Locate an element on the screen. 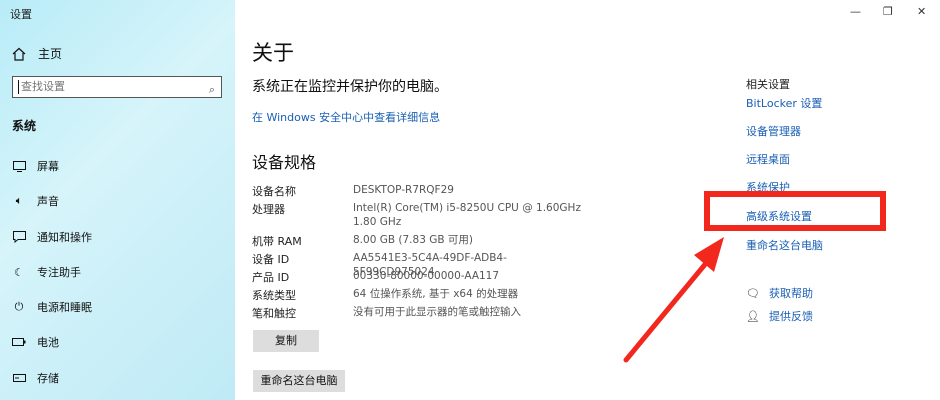 This screenshot has width=940, height=400. notification-icon is located at coordinates (19, 237).